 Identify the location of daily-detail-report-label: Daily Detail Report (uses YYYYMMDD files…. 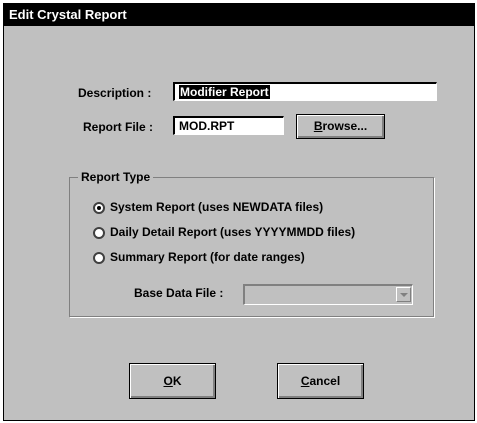
(233, 232).